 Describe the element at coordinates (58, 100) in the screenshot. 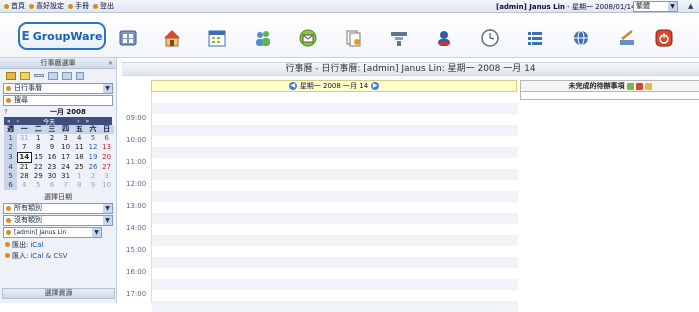

I see `search-input: 搜尋` at that location.